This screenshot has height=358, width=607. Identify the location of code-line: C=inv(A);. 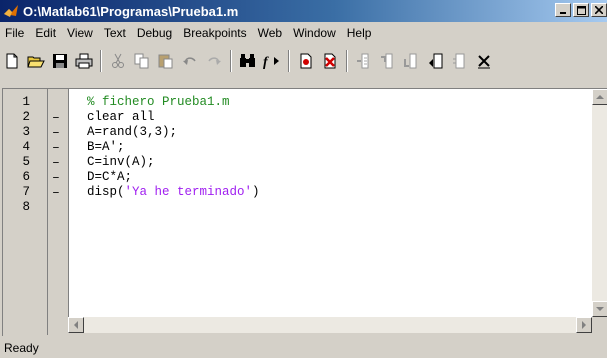
(121, 162).